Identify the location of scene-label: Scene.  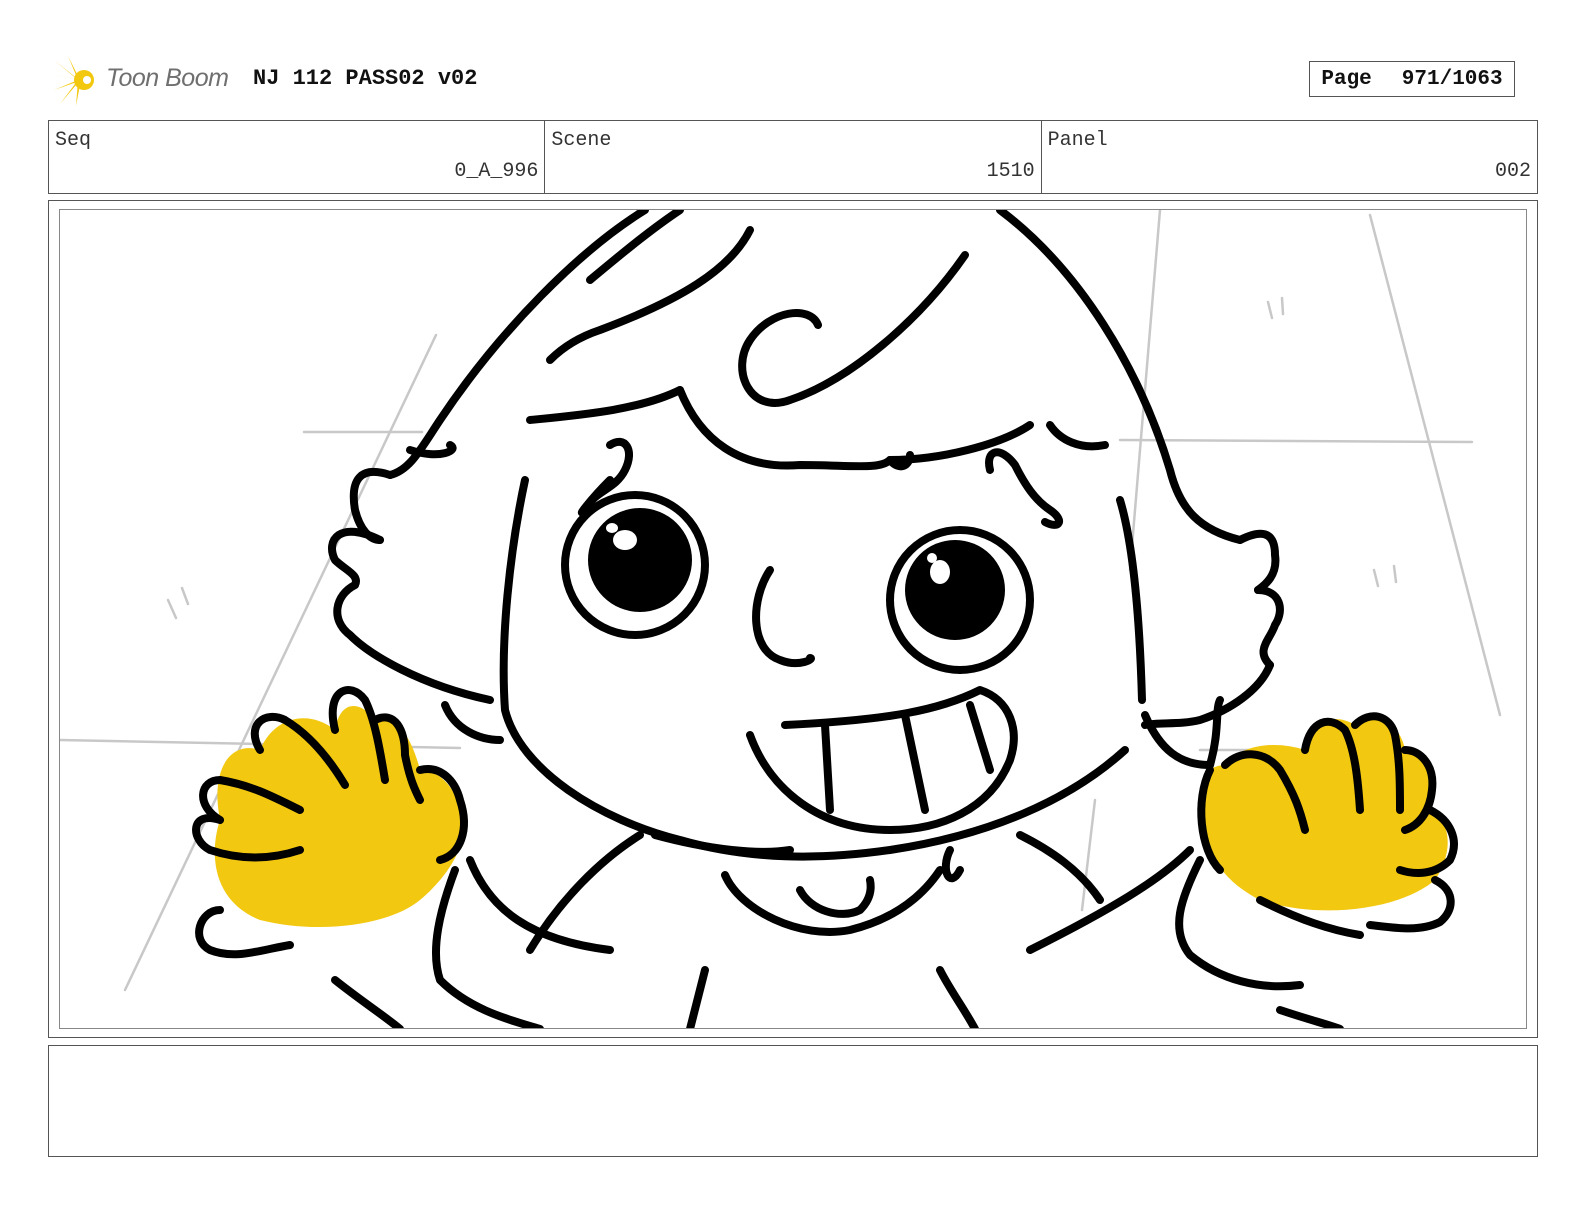
(581, 140).